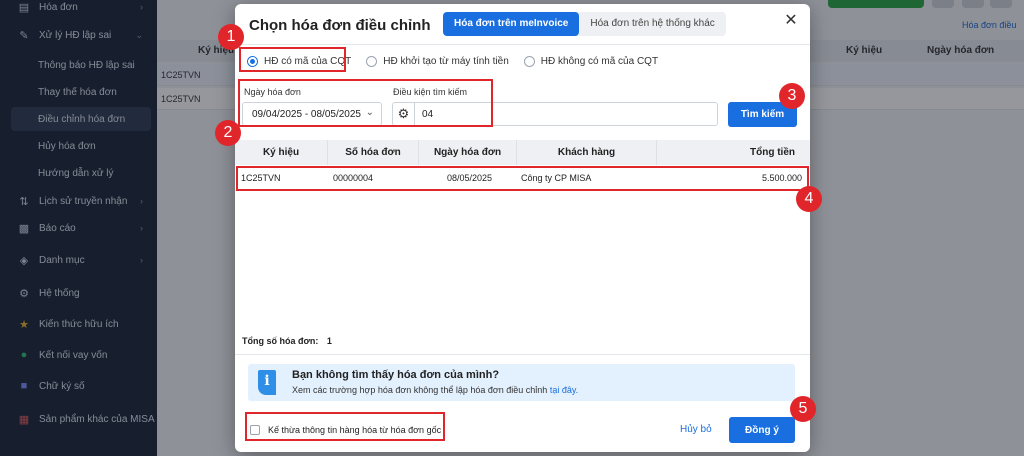 The height and width of the screenshot is (456, 1024). What do you see at coordinates (803, 409) in the screenshot?
I see `annotation-number-5: 5` at bounding box center [803, 409].